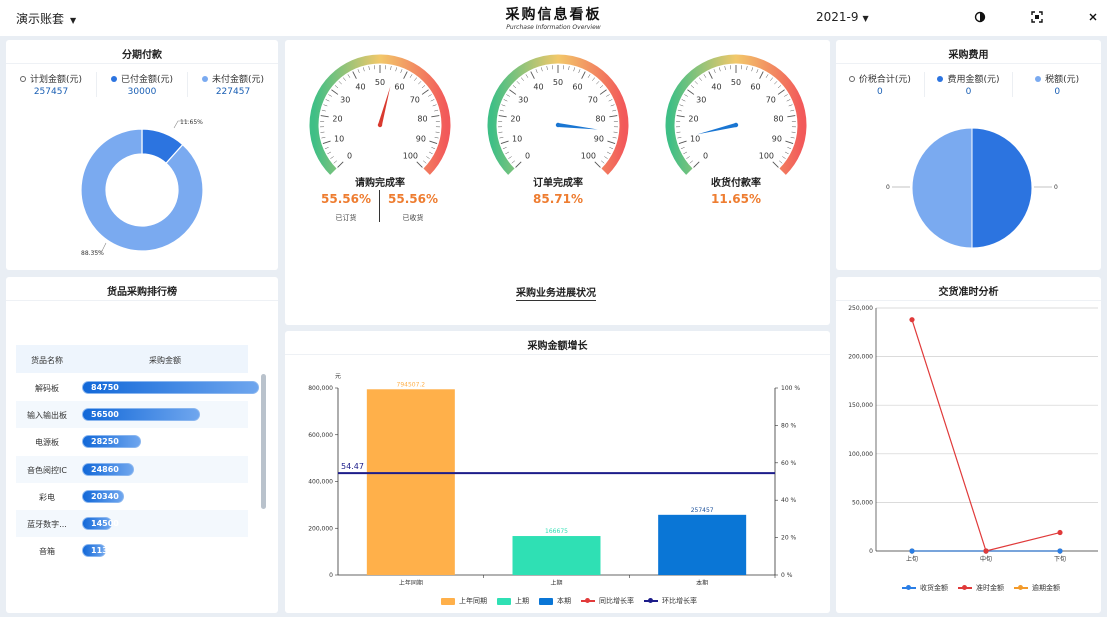 The width and height of the screenshot is (1107, 617). What do you see at coordinates (607, 601) in the screenshot?
I see `legend-item: 同比增长率` at bounding box center [607, 601].